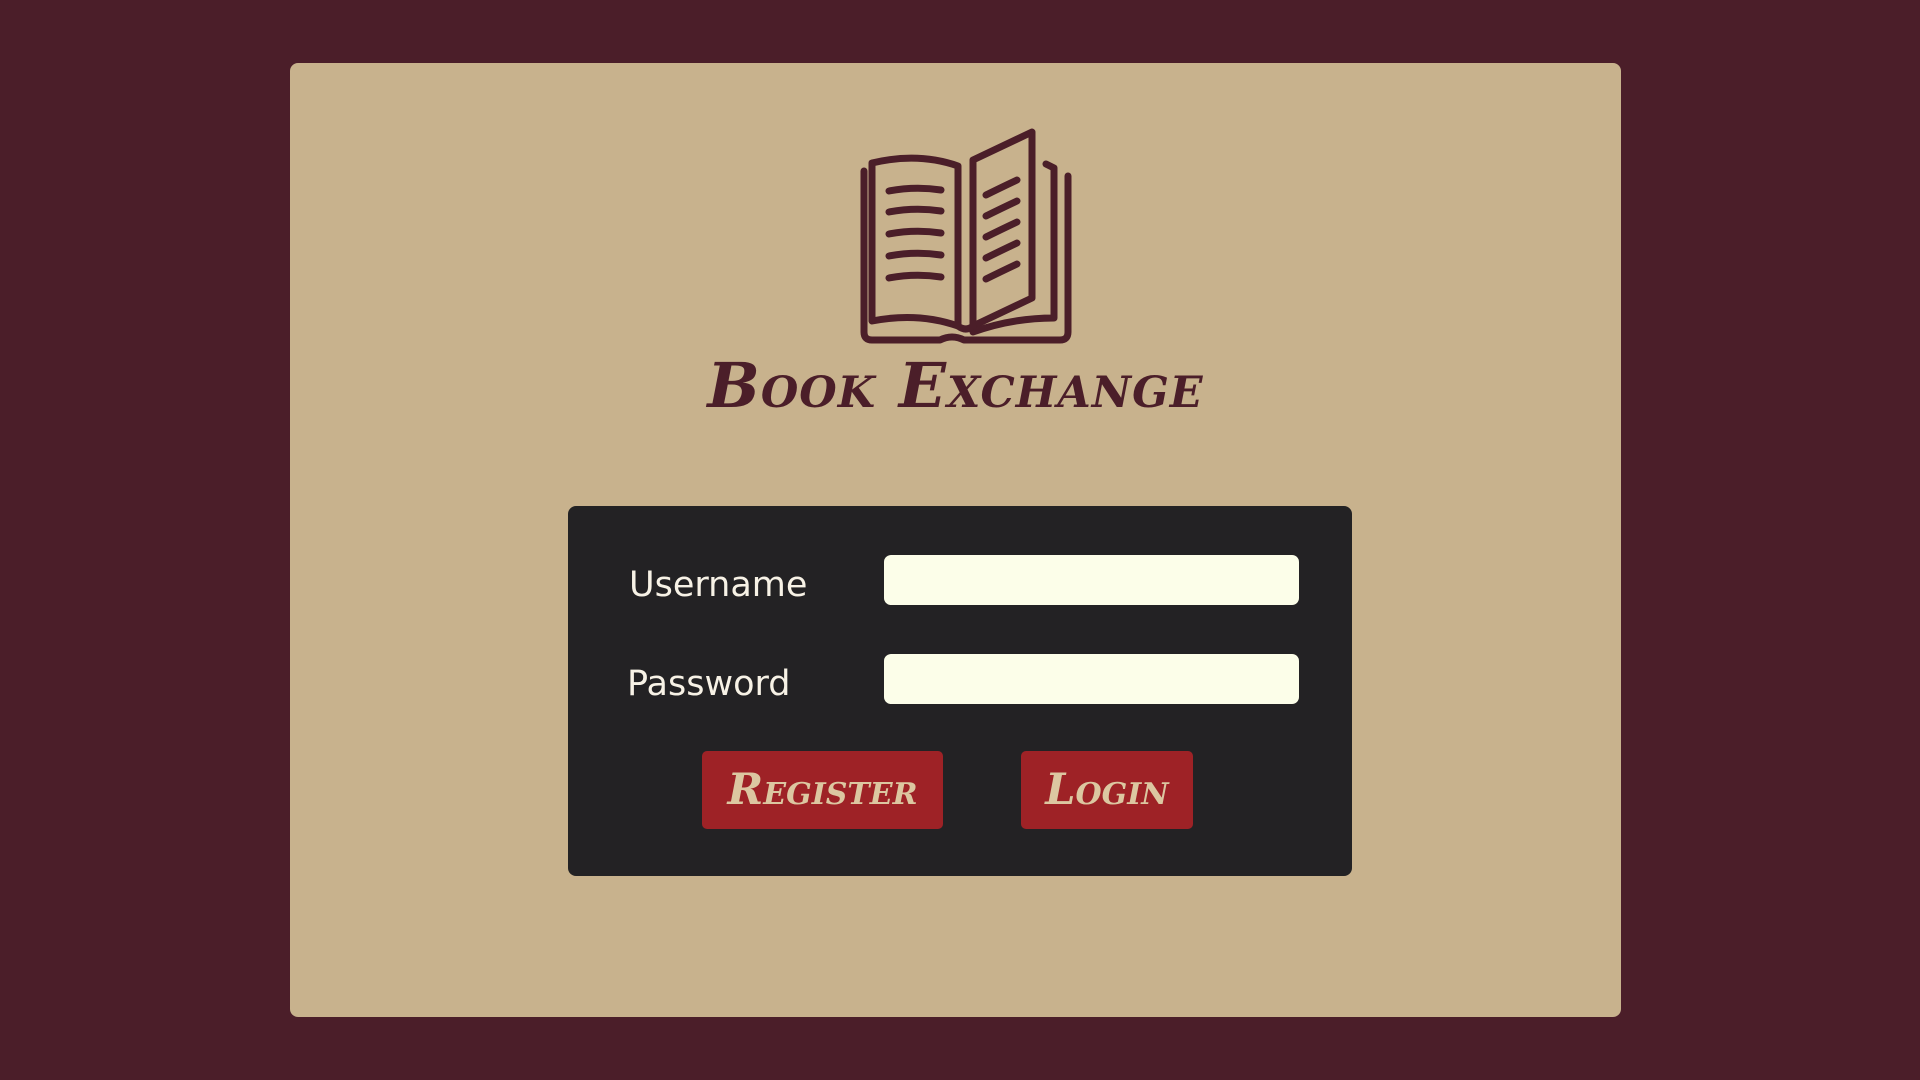 The width and height of the screenshot is (1920, 1080). What do you see at coordinates (1091, 679) in the screenshot?
I see `password-input` at bounding box center [1091, 679].